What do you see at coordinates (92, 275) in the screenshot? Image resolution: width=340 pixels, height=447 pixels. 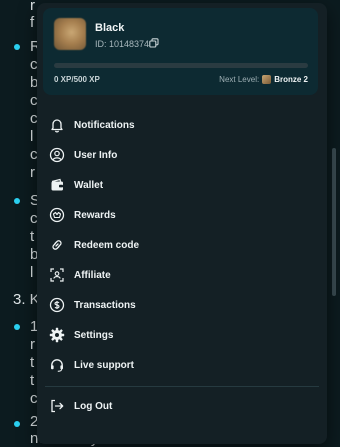 I see `menu-item-label: Affiliate` at bounding box center [92, 275].